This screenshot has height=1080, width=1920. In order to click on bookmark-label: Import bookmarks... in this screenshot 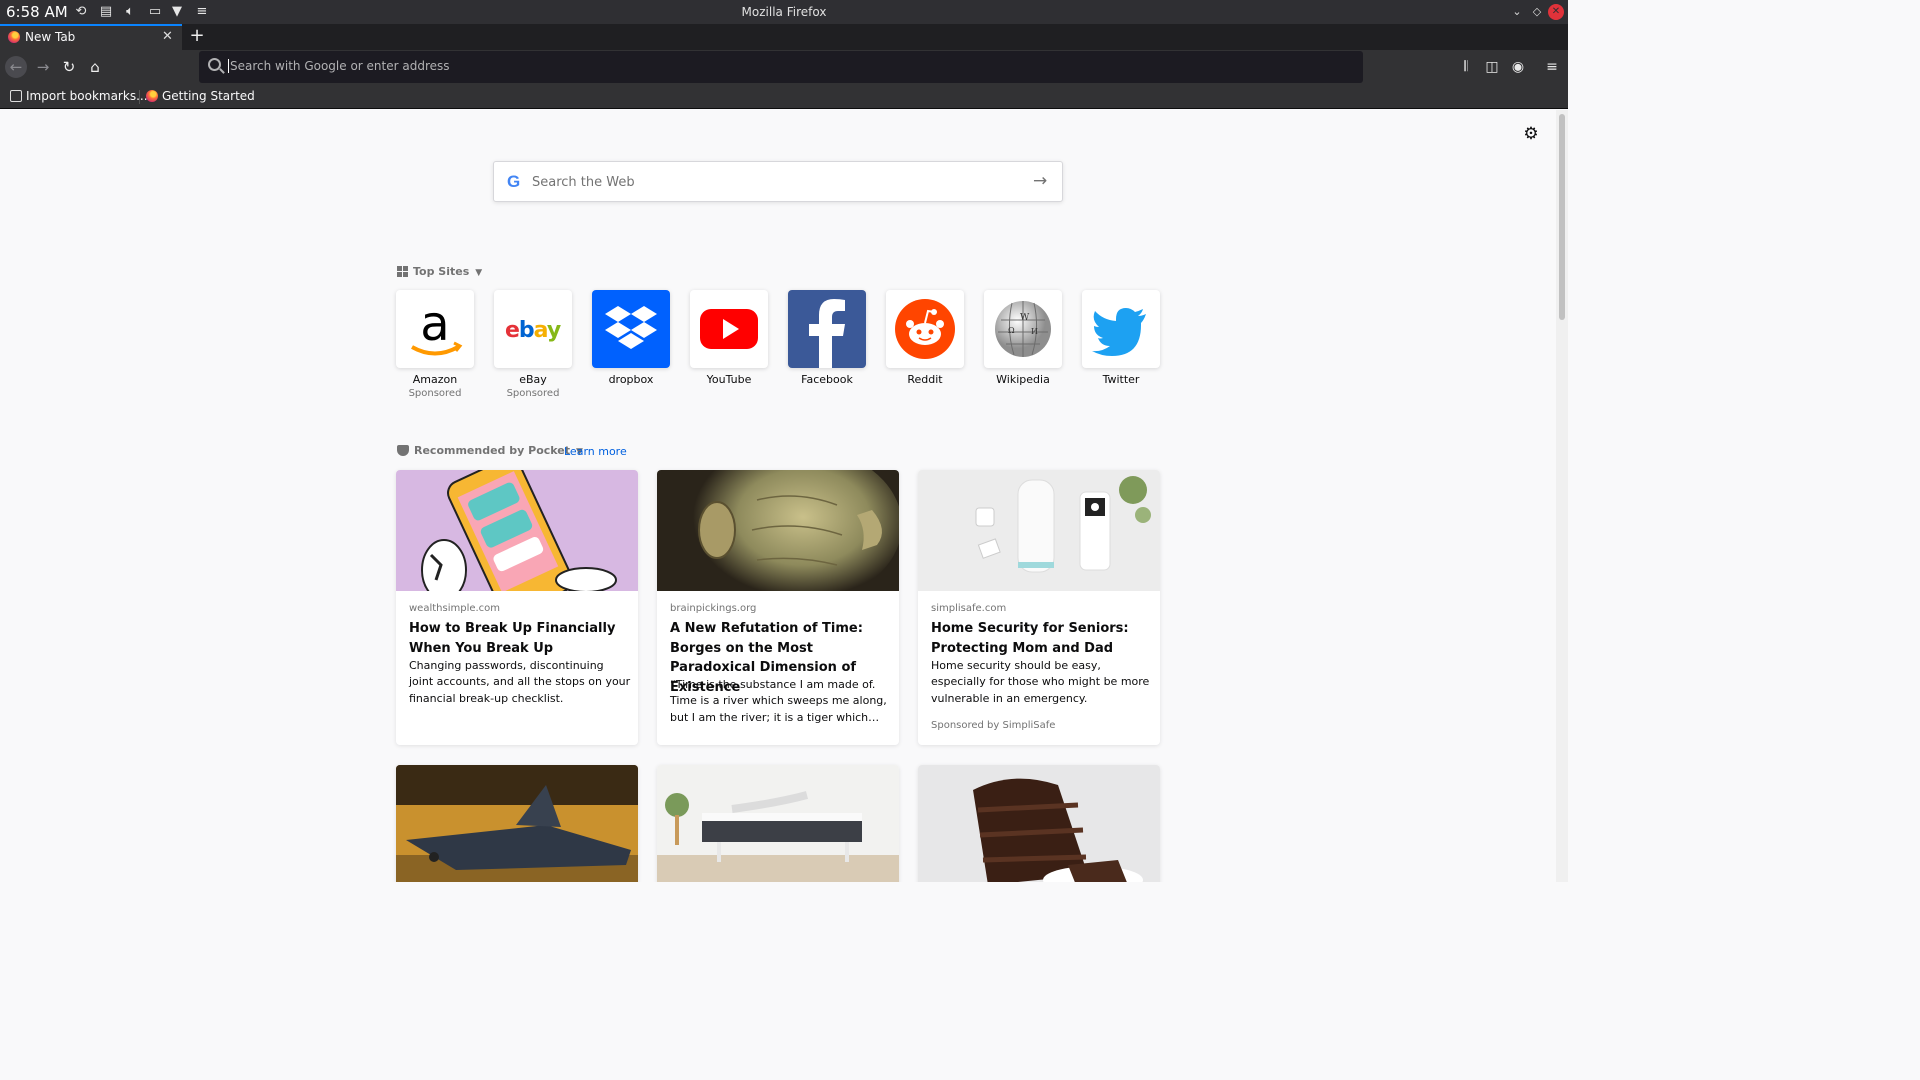, I will do `click(87, 96)`.